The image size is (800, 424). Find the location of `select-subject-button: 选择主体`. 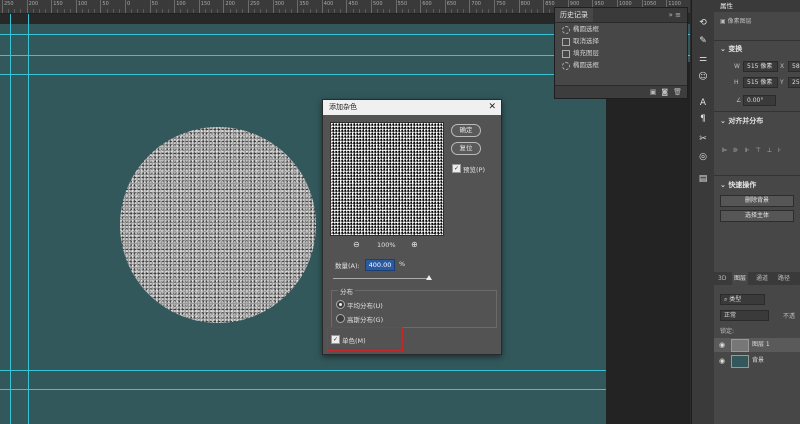

select-subject-button: 选择主体 is located at coordinates (757, 216).